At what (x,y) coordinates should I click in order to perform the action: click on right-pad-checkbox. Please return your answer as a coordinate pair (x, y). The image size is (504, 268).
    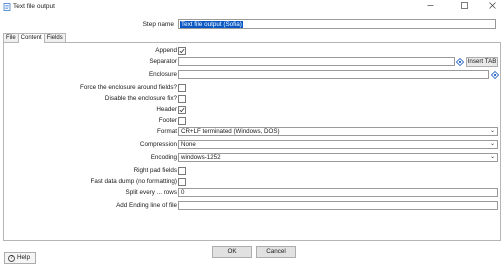
    Looking at the image, I should click on (182, 171).